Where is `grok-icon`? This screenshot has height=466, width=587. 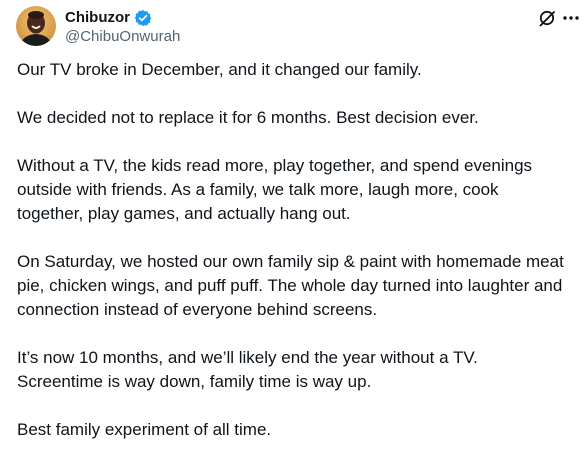 grok-icon is located at coordinates (547, 18).